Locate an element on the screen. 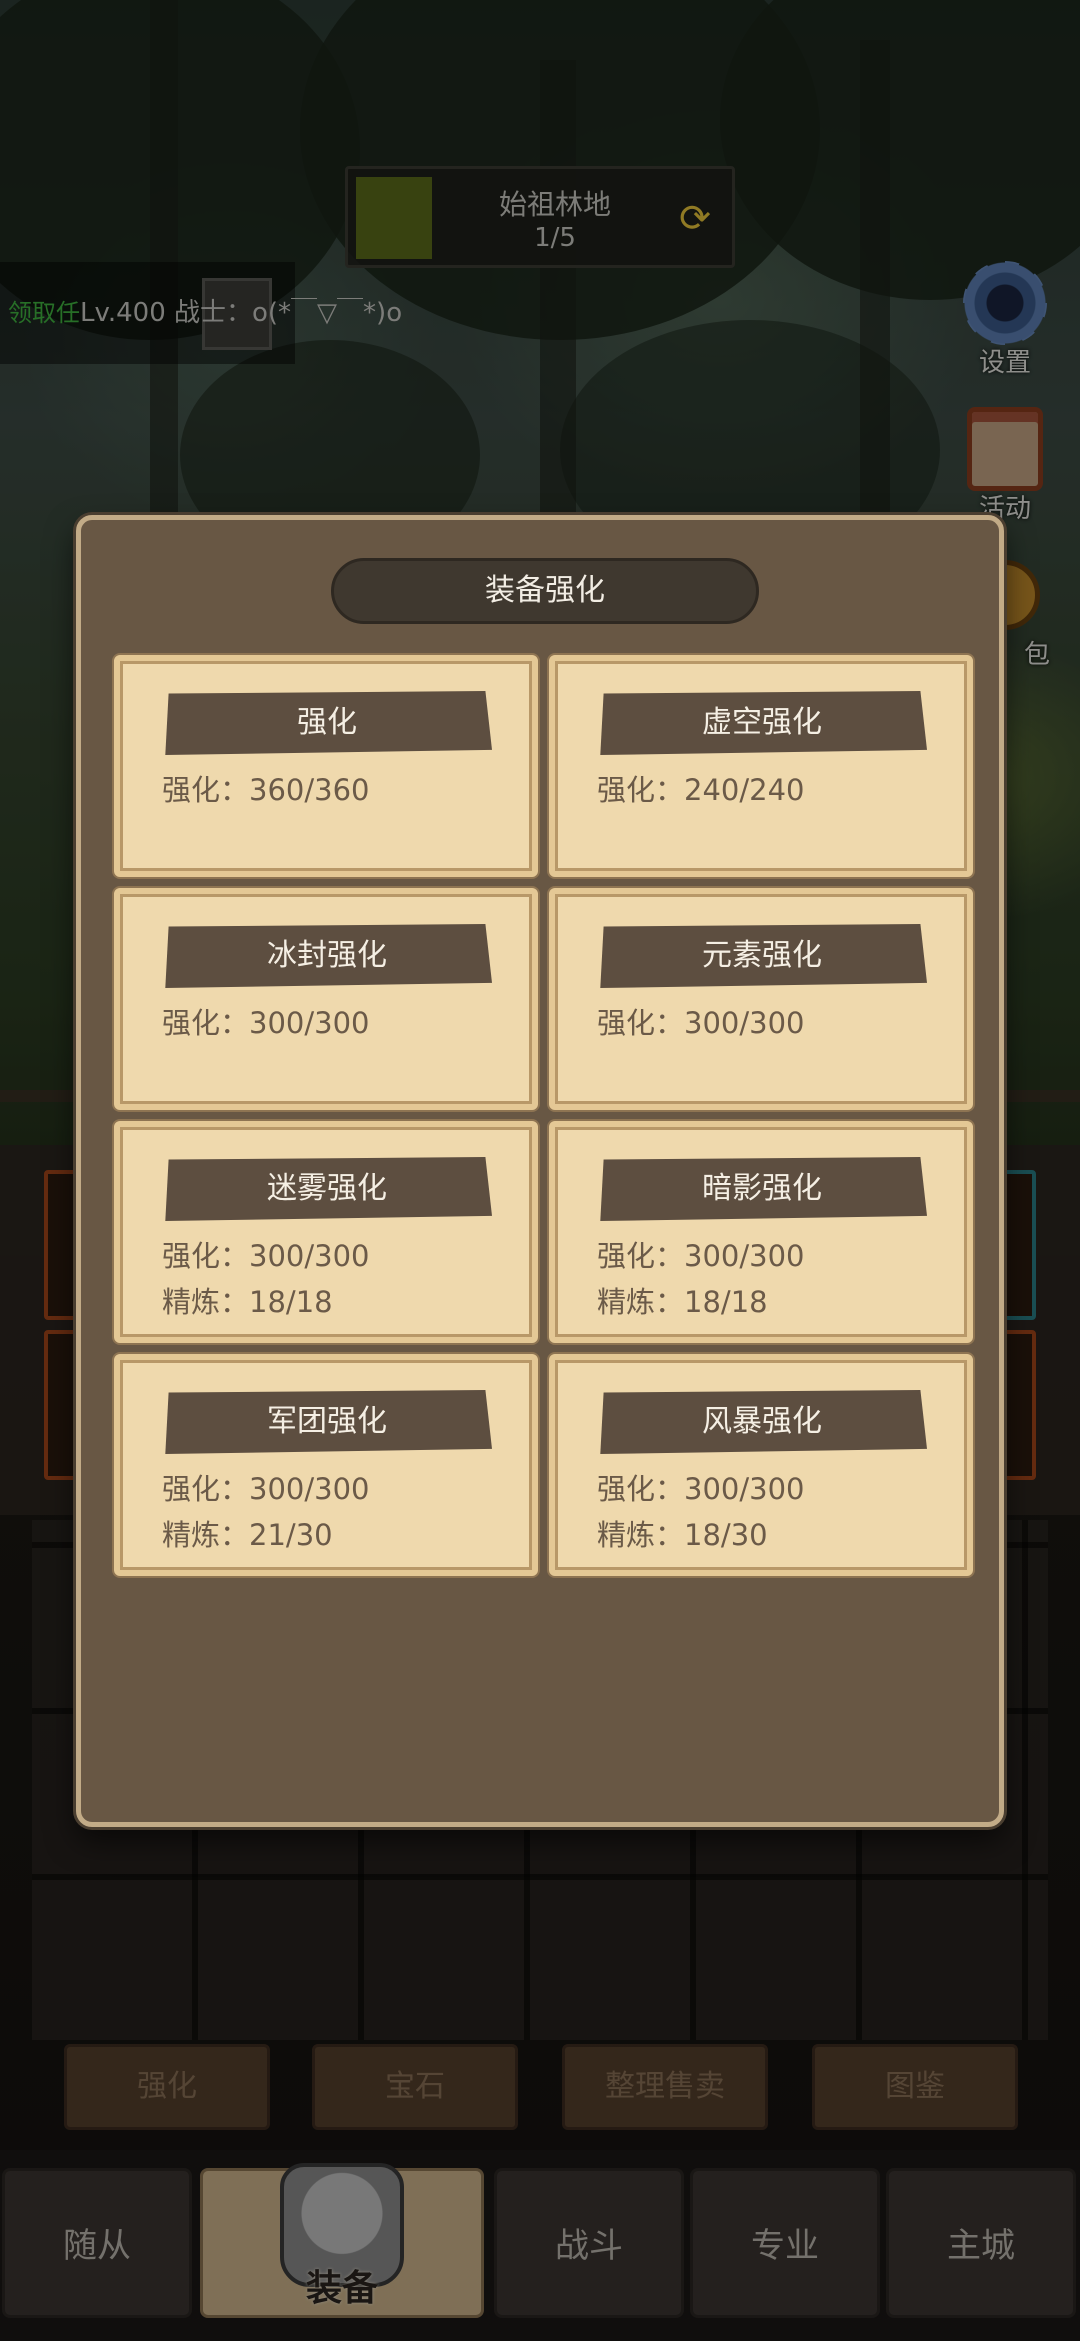 The image size is (1080, 2341). card-enhance-line: 强化：360/360 is located at coordinates (266, 790).